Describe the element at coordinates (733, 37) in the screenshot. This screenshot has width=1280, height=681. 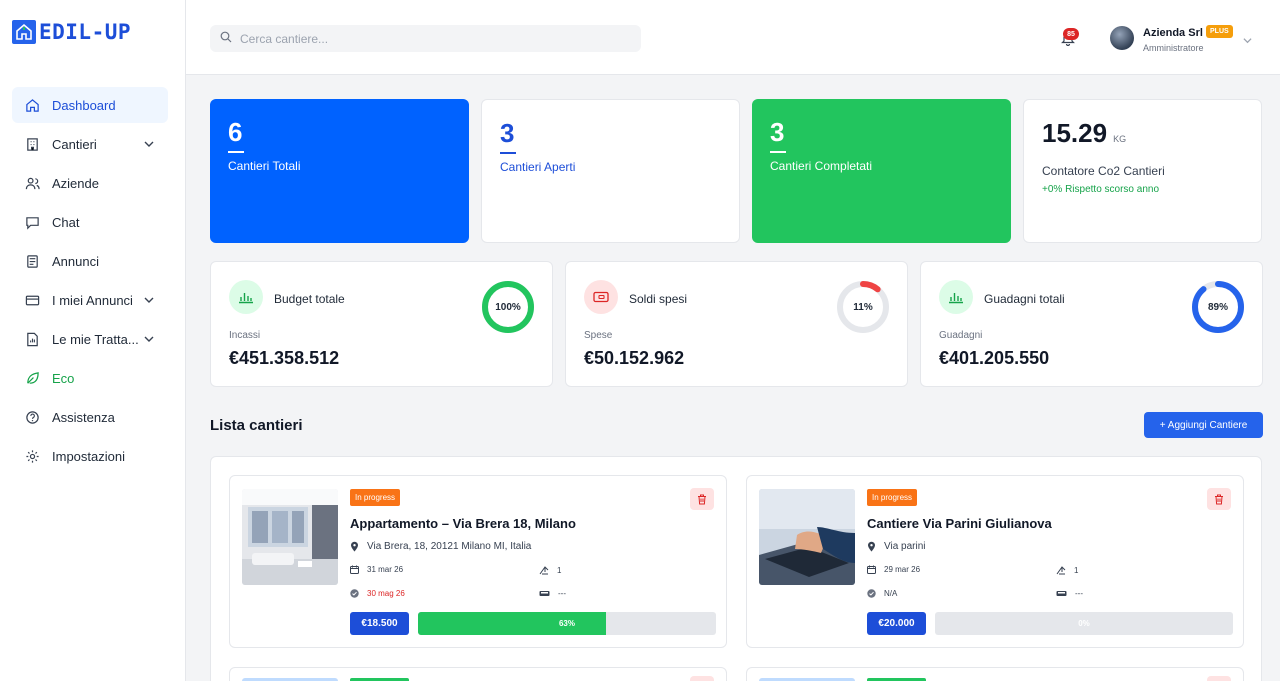
I see `top-bar: 85 Azienda Srl PLUS Amministratore` at that location.